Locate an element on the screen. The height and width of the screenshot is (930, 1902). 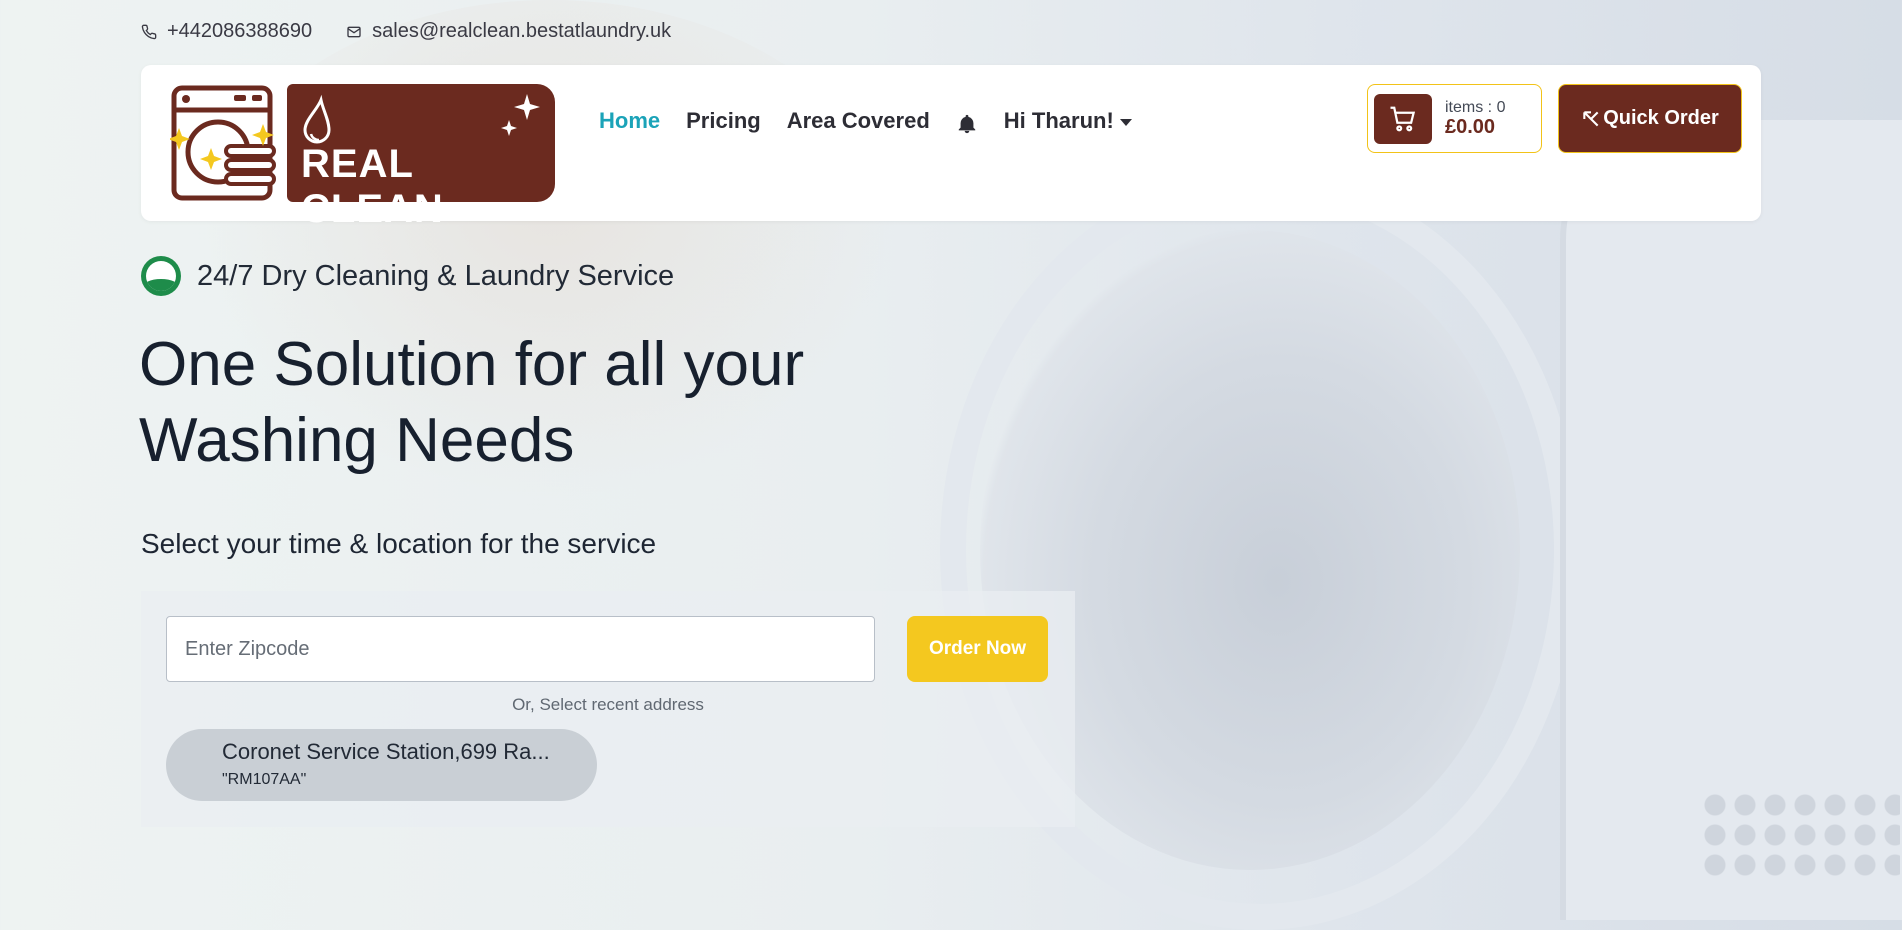
contact-email: sales@realclean.bestatlaundry.uk is located at coordinates (508, 31).